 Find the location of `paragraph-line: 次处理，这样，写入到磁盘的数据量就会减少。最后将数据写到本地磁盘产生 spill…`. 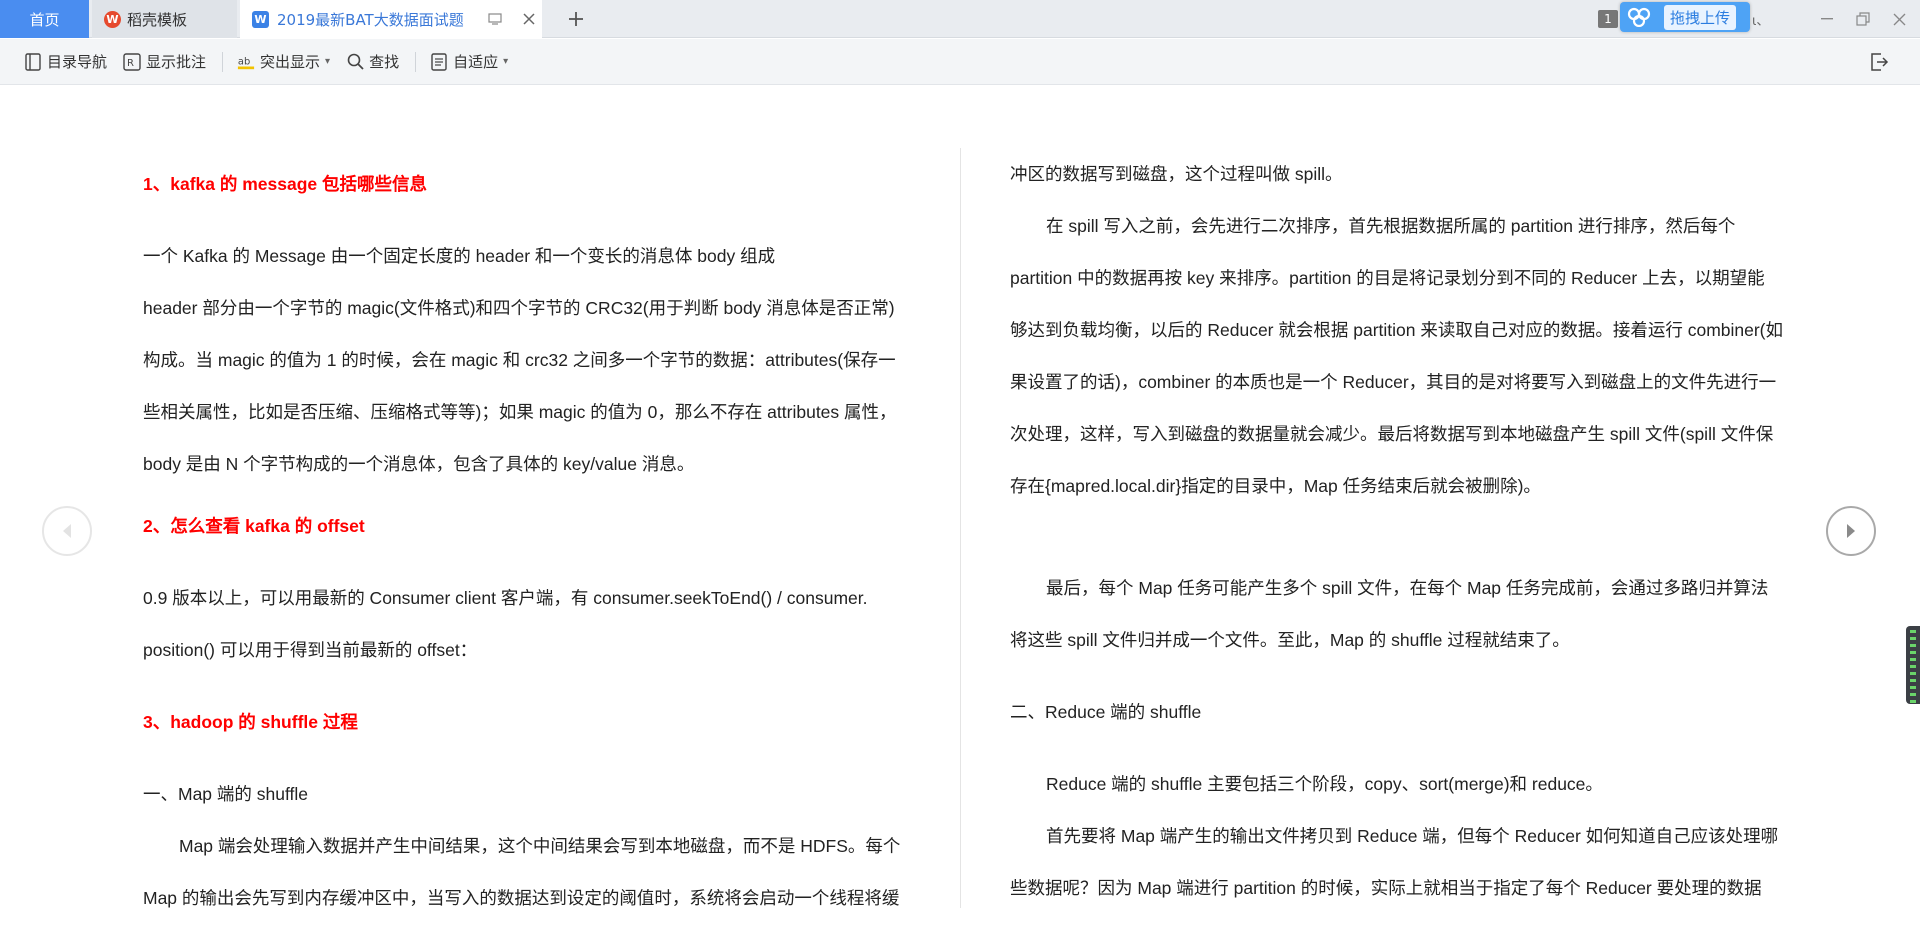

paragraph-line: 次处理，这样，写入到磁盘的数据量就会减少。最后将数据写到本地磁盘产生 spill… is located at coordinates (1392, 434).